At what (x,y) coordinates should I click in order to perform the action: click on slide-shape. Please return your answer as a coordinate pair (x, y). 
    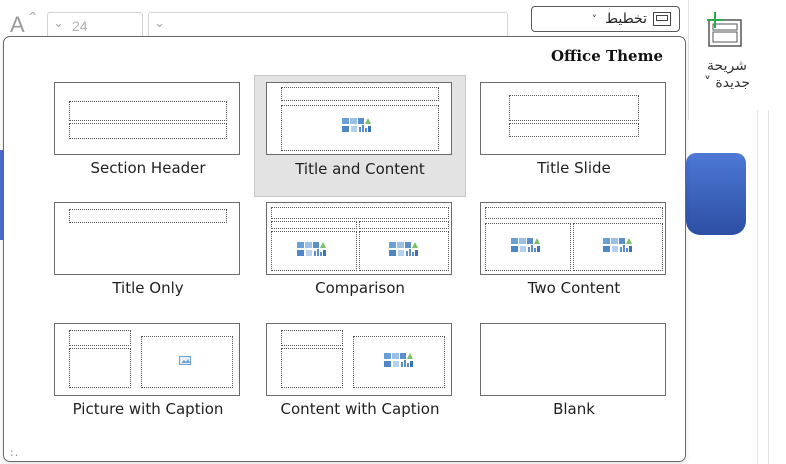
    Looking at the image, I should click on (716, 194).